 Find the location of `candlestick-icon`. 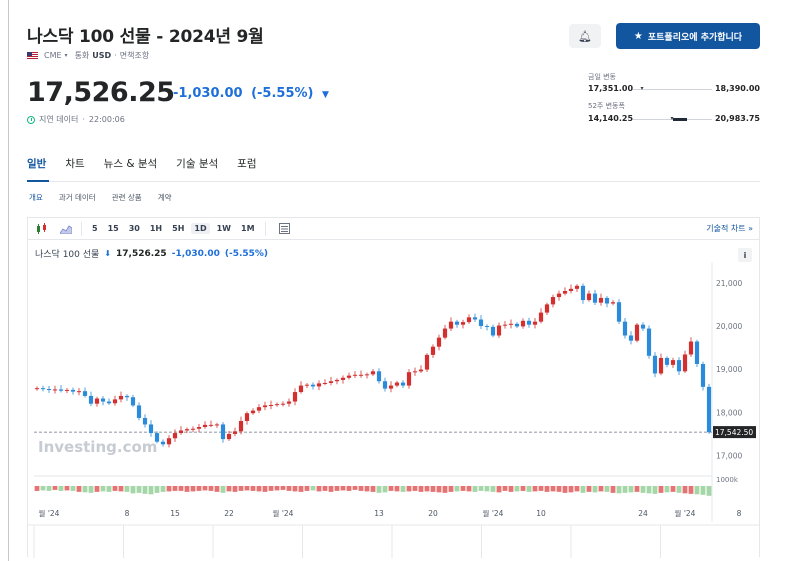

candlestick-icon is located at coordinates (42, 229).